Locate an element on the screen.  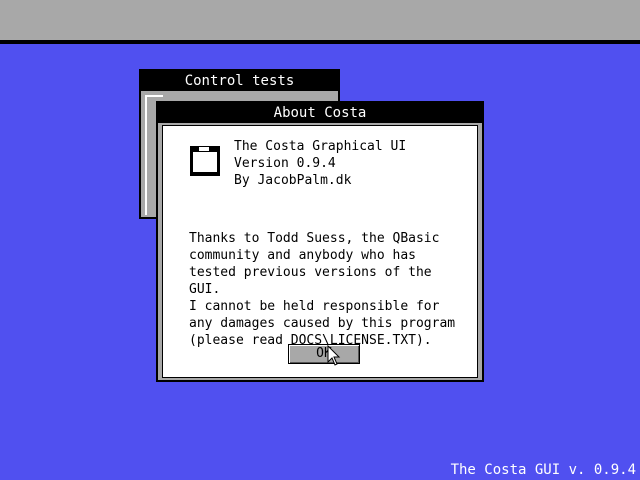
control-tests-title: Control tests is located at coordinates (239, 81).